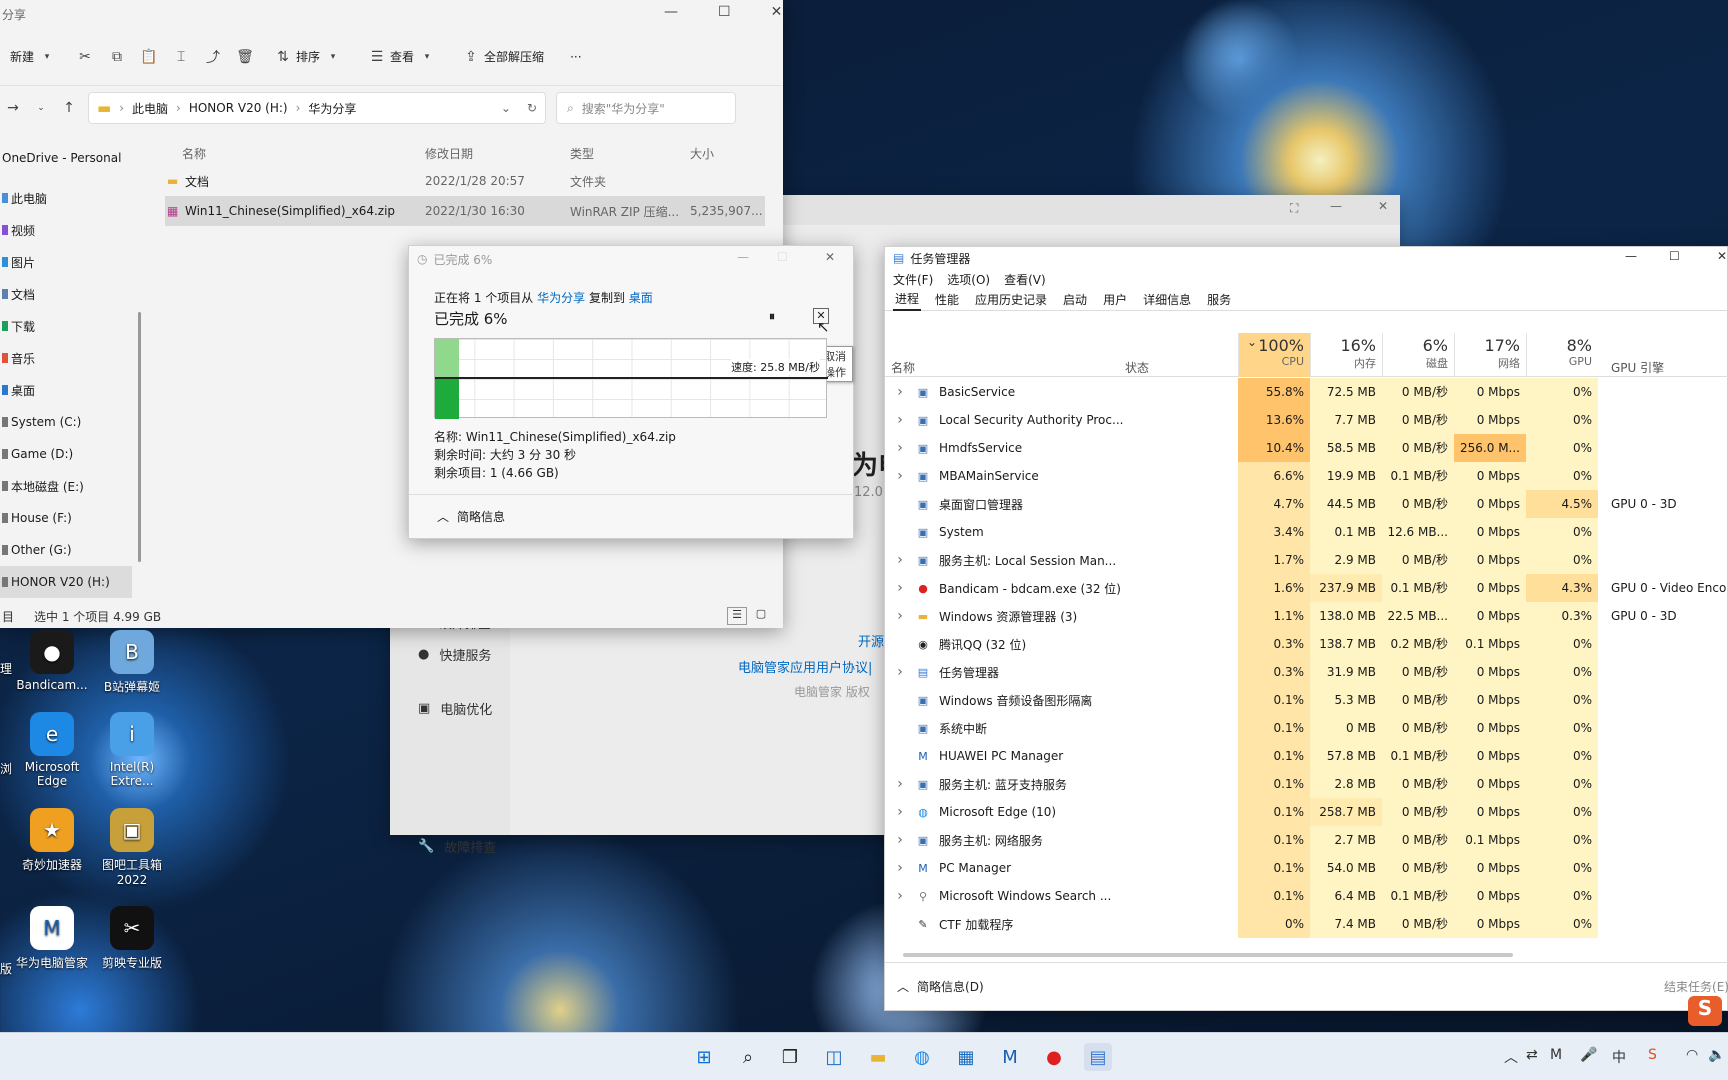  Describe the element at coordinates (1306, 392) in the screenshot. I see `process-row: › ▣ BasicService 55.8% 72.5 MB 0 MB/秒 0 Mbps 0%` at that location.